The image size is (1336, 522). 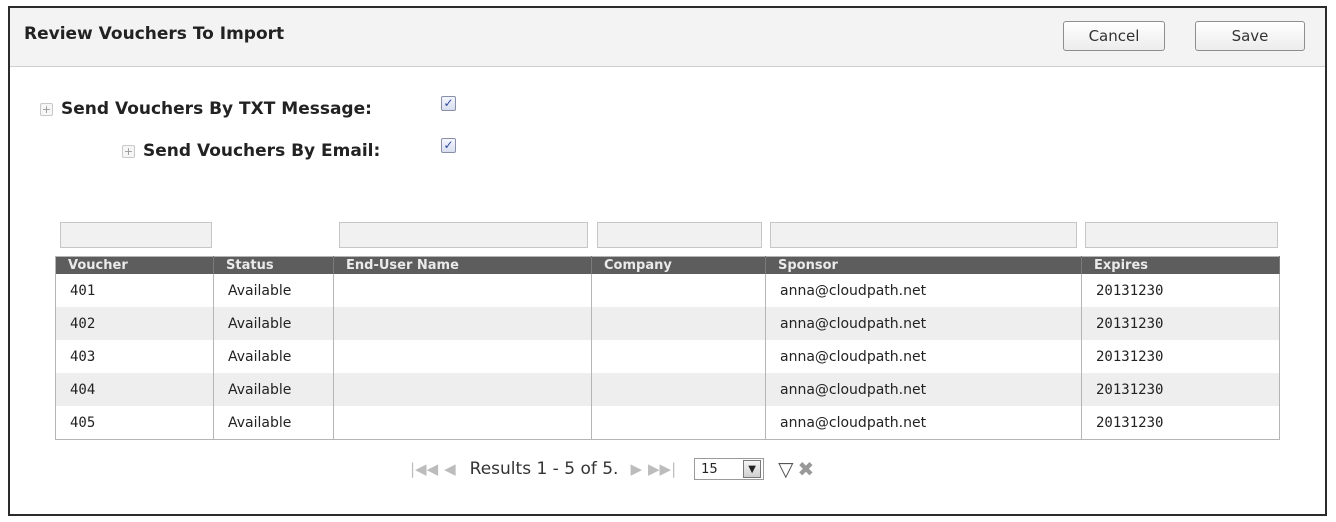 I want to click on email-option-label: Send Vouchers By Email:, so click(x=262, y=151).